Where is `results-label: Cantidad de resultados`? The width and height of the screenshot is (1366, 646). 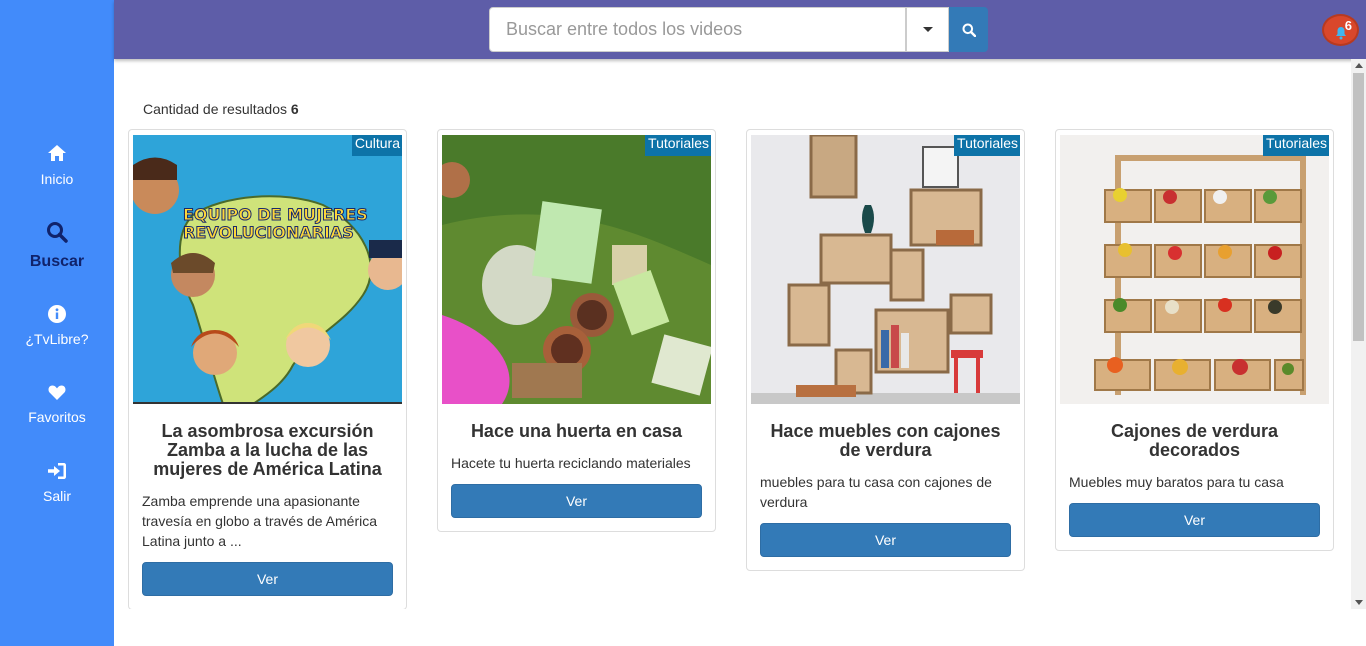 results-label: Cantidad de resultados is located at coordinates (215, 109).